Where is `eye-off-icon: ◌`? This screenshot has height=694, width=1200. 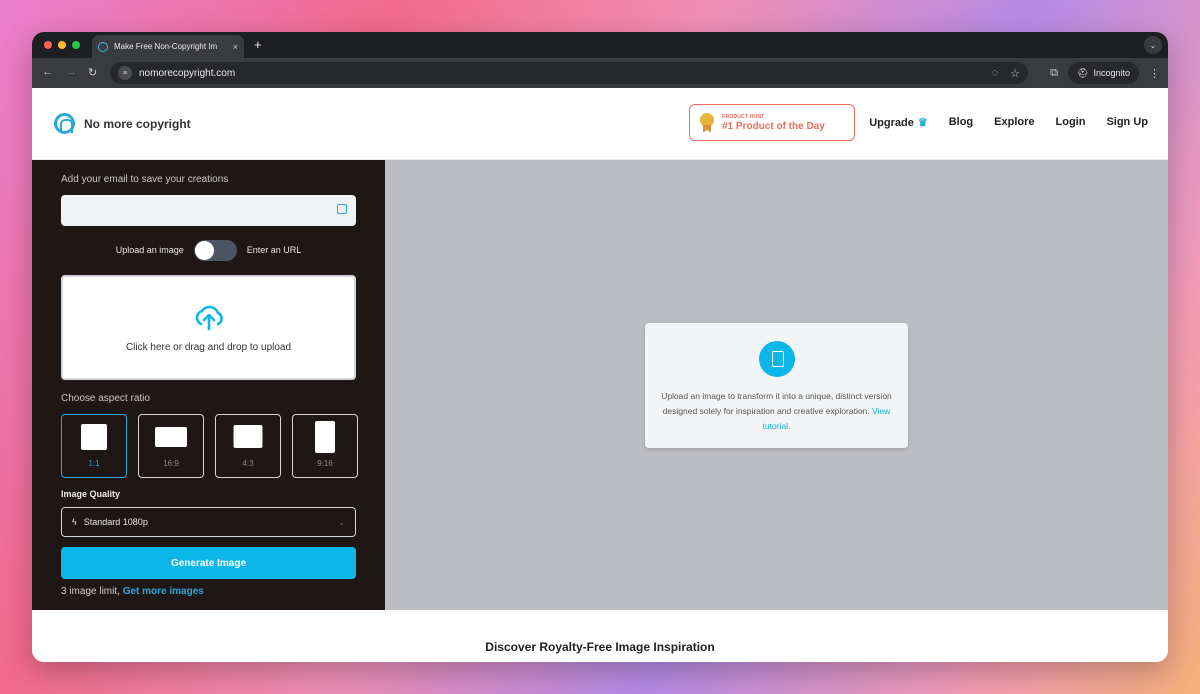 eye-off-icon: ◌ is located at coordinates (995, 73).